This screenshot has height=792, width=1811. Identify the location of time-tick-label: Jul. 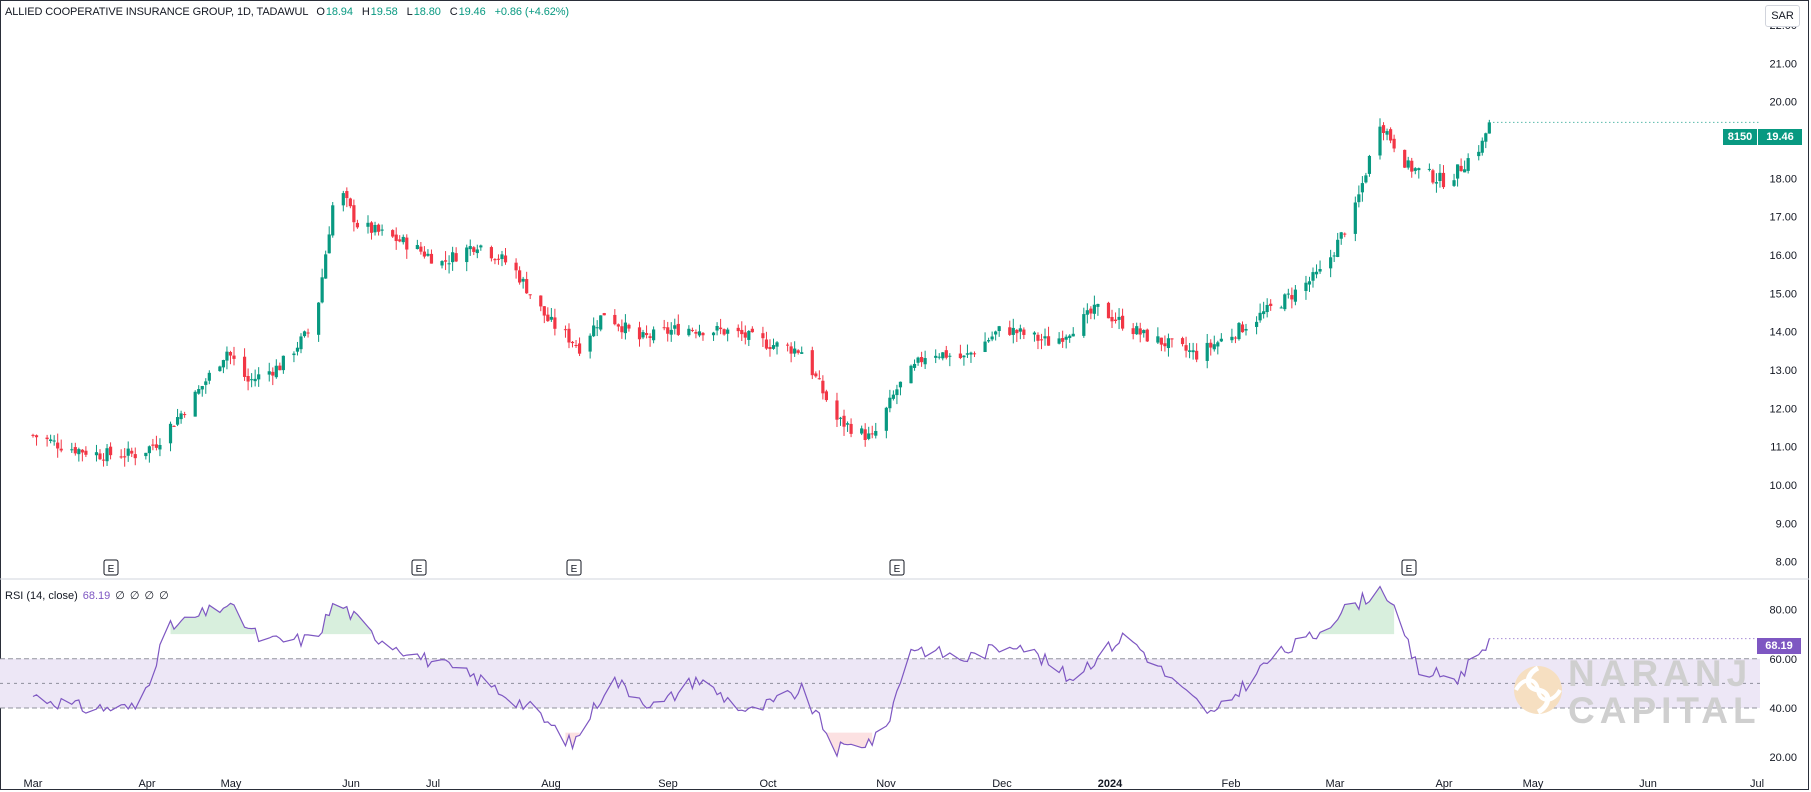
(433, 784).